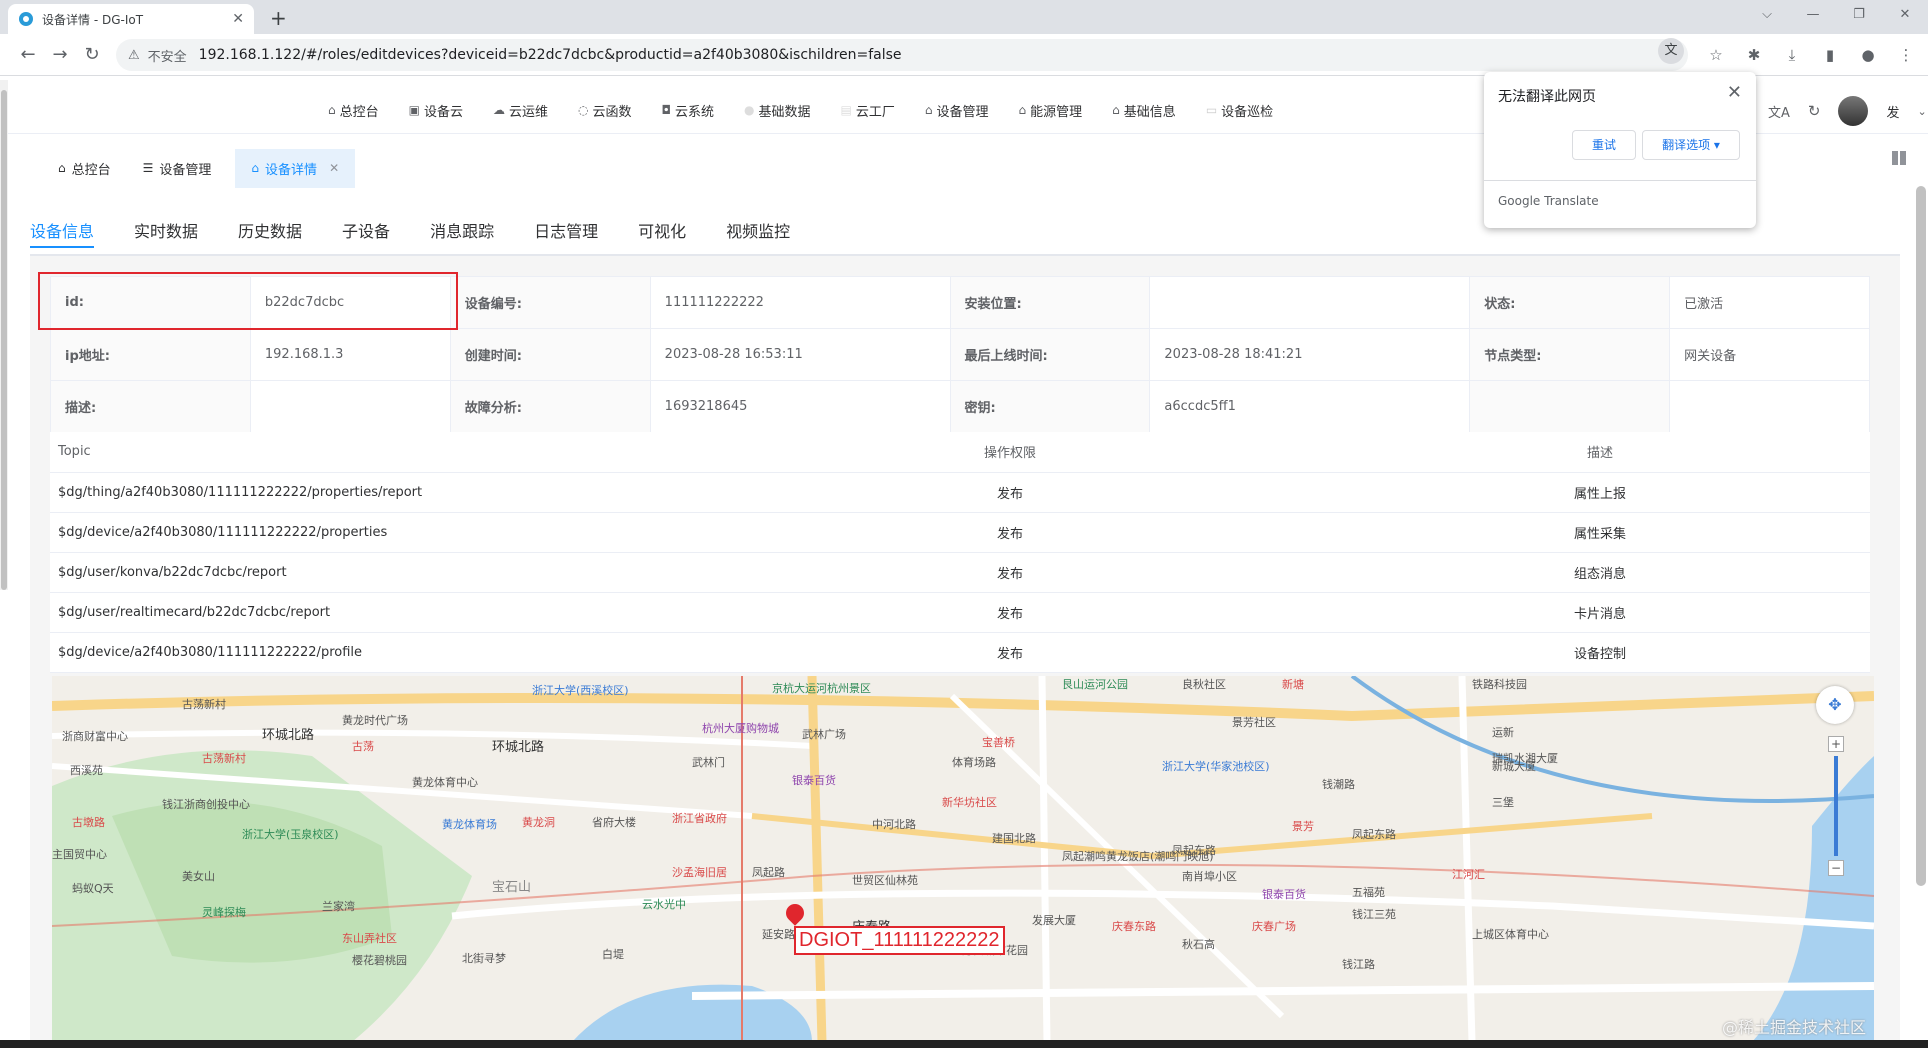 Image resolution: width=1928 pixels, height=1048 pixels. Describe the element at coordinates (1239, 110) in the screenshot. I see `menu-item: ▭ 设备巡检` at that location.